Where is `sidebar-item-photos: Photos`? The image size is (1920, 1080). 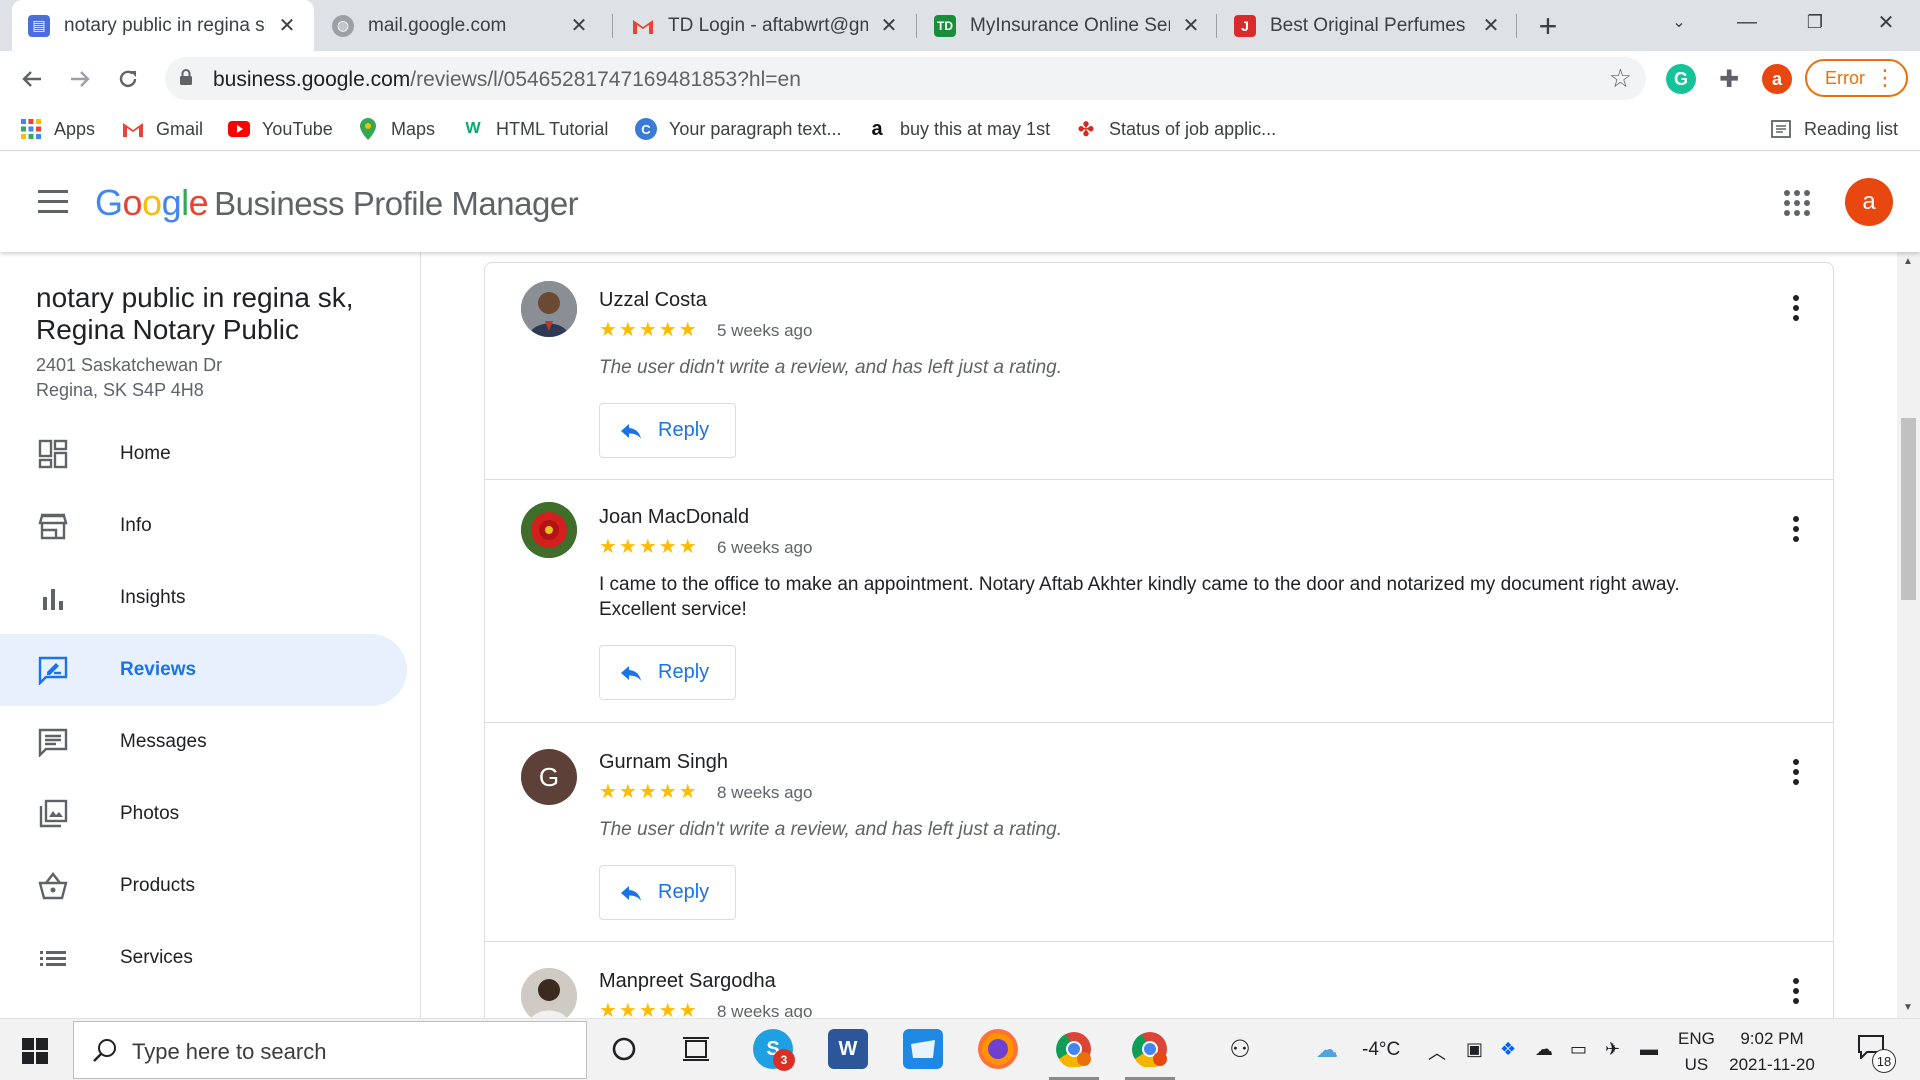
sidebar-item-photos: Photos is located at coordinates (203, 814).